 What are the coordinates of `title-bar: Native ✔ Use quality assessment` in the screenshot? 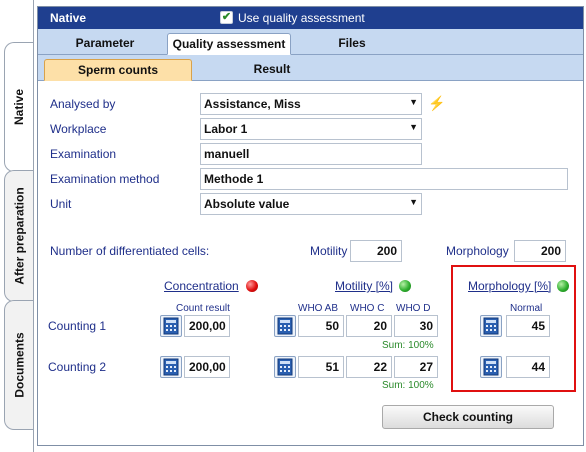 It's located at (310, 18).